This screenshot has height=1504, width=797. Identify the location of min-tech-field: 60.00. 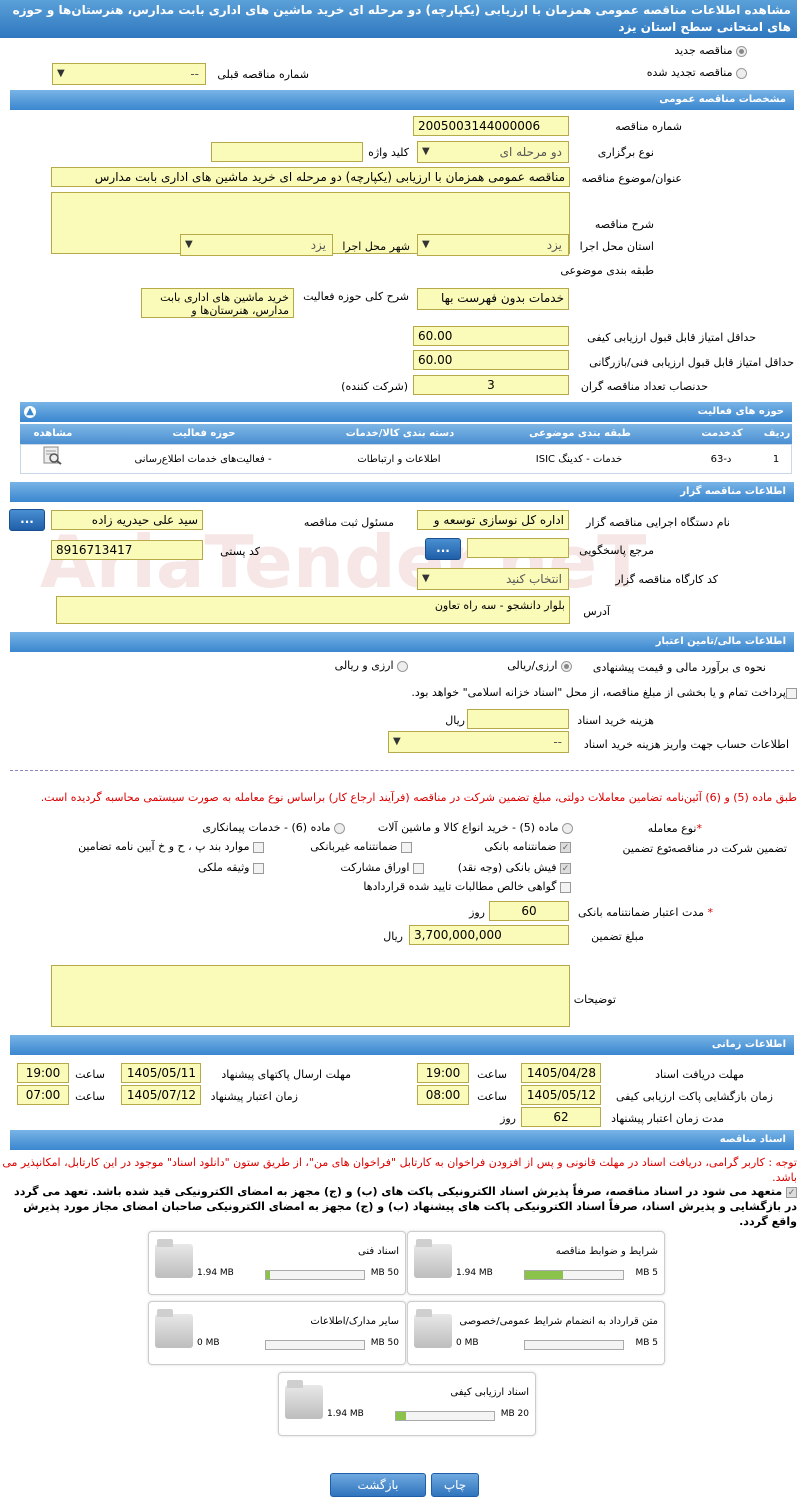
(491, 360).